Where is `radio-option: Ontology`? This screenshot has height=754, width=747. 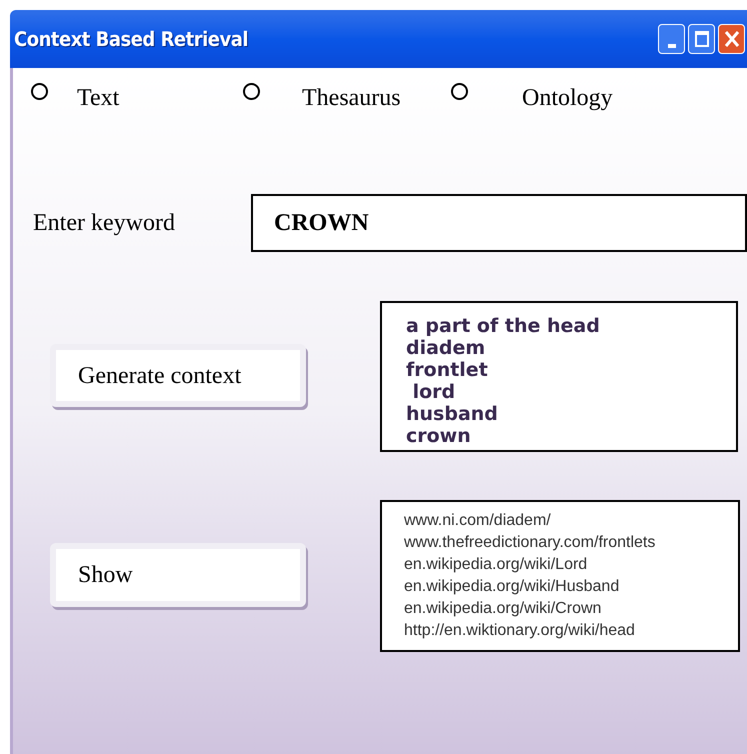 radio-option: Ontology is located at coordinates (551, 98).